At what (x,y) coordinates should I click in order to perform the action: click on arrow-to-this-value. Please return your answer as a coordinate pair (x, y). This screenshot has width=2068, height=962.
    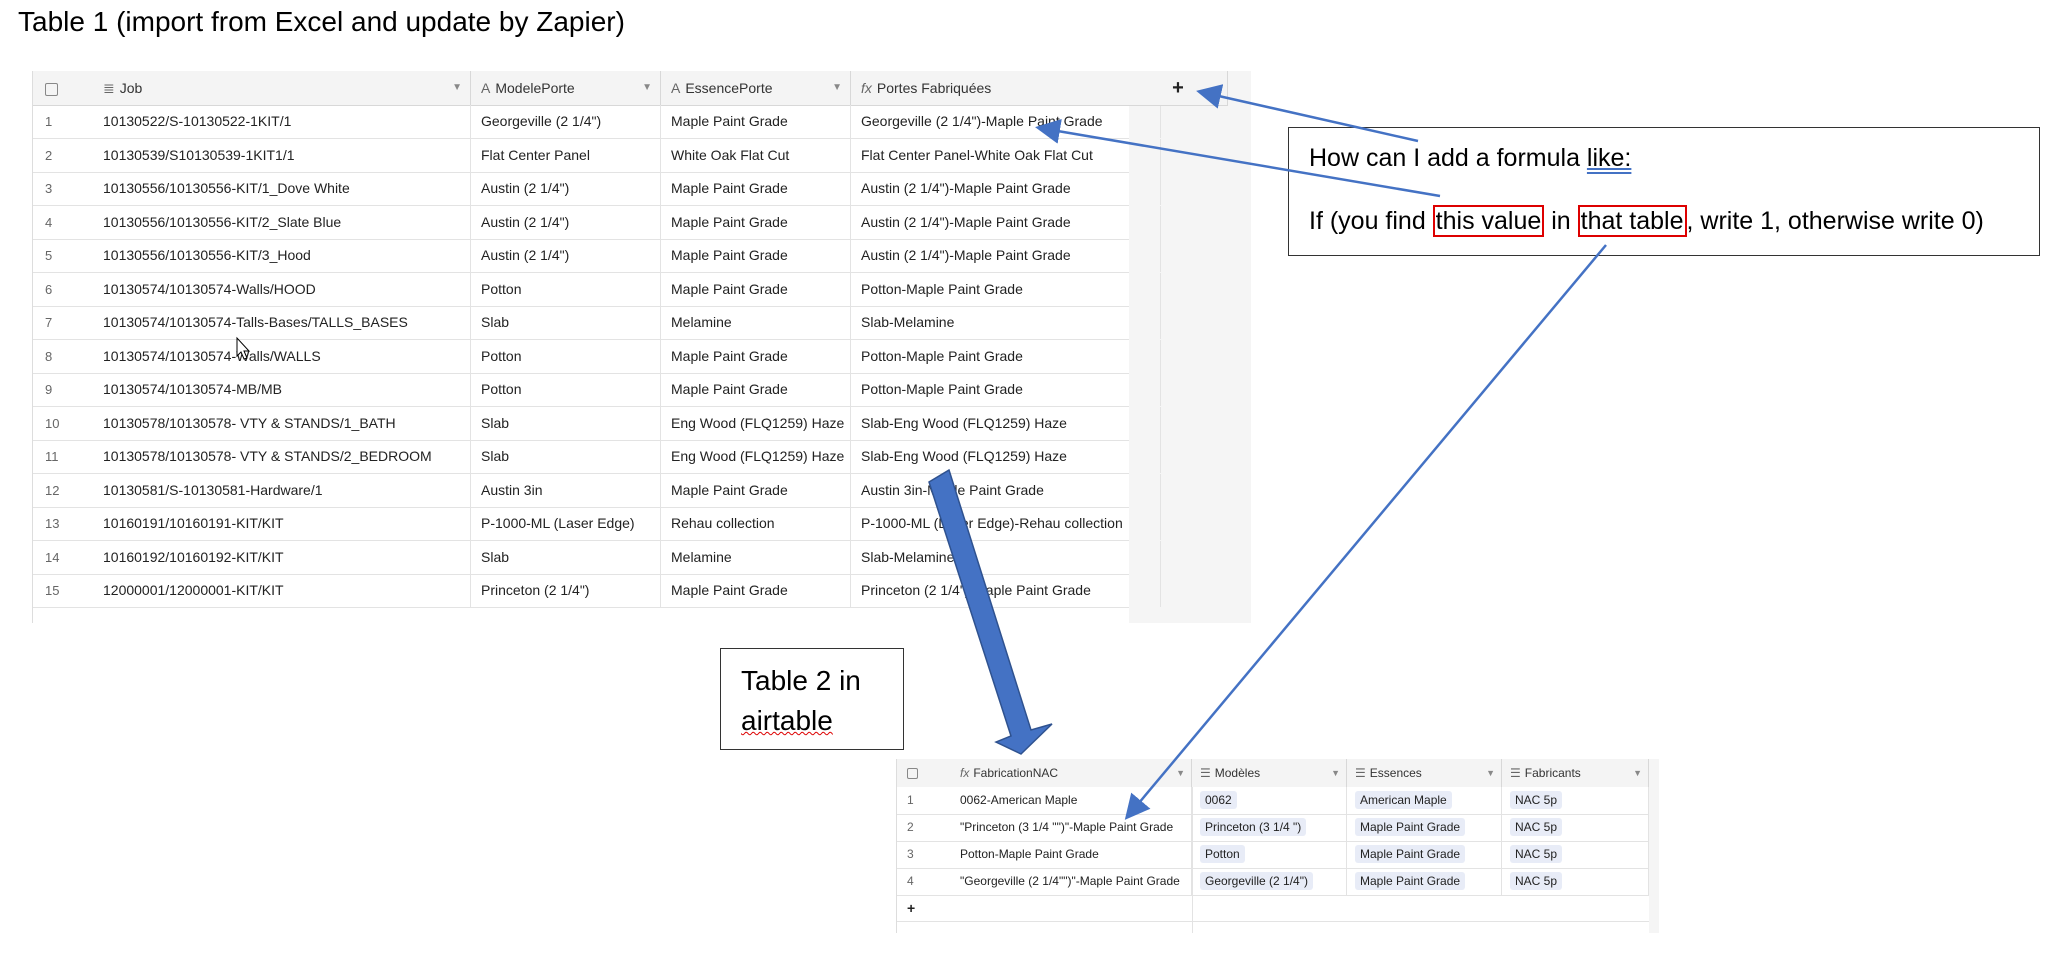
    Looking at the image, I should click on (1238, 158).